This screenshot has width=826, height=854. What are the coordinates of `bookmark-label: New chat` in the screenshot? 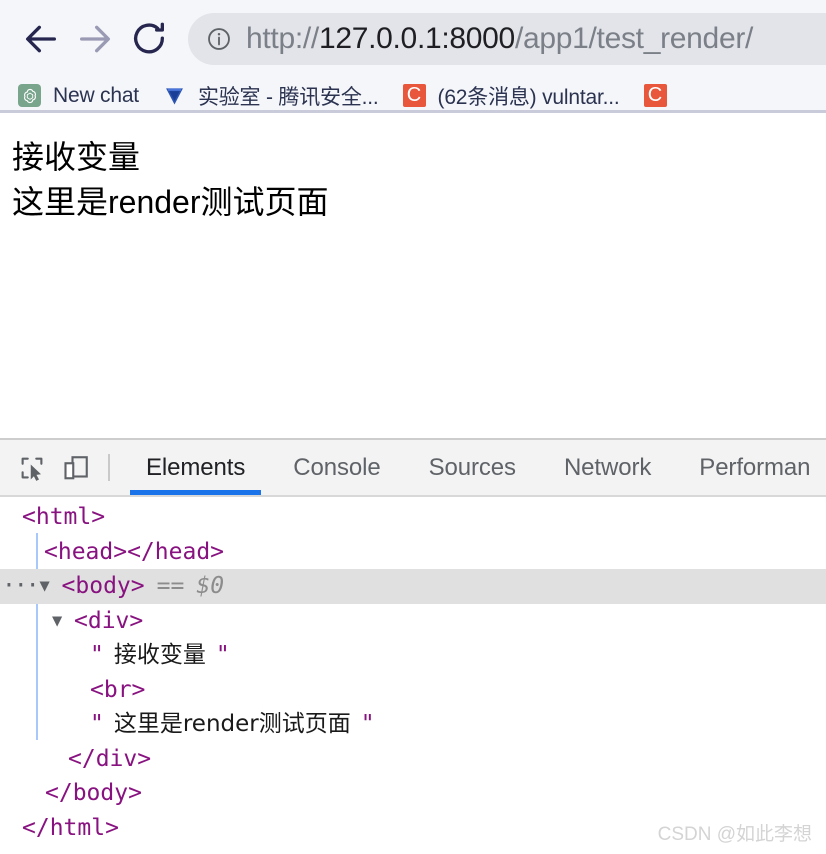 It's located at (96, 95).